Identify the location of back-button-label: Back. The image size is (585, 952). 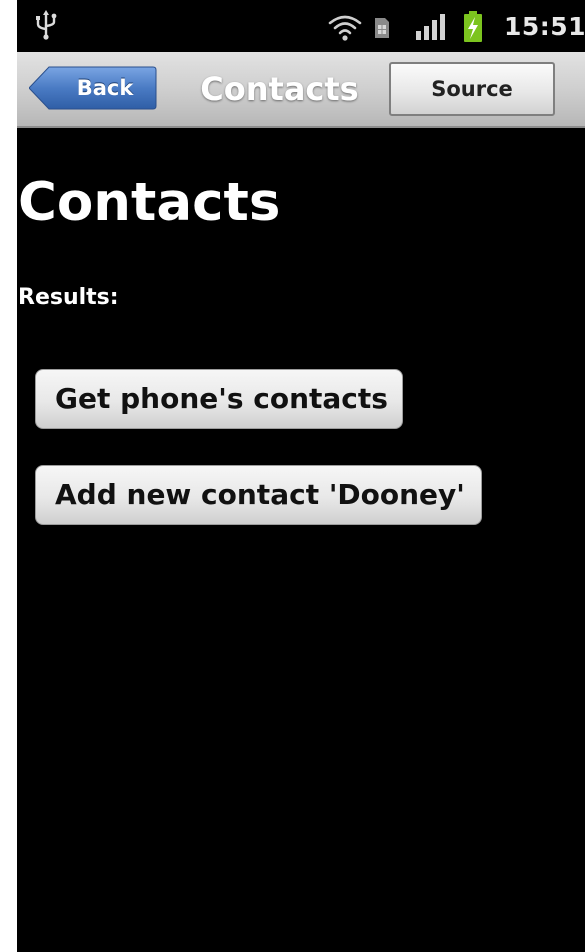
(105, 88).